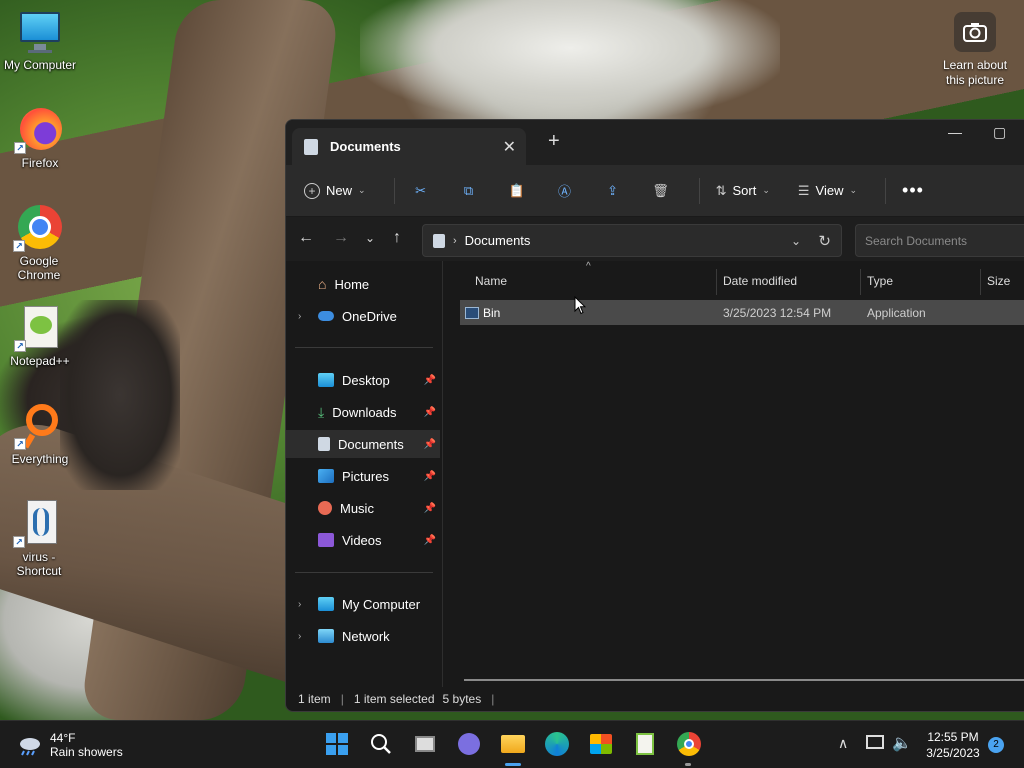 The width and height of the screenshot is (1024, 768). I want to click on new-button: + New ⌄, so click(335, 190).